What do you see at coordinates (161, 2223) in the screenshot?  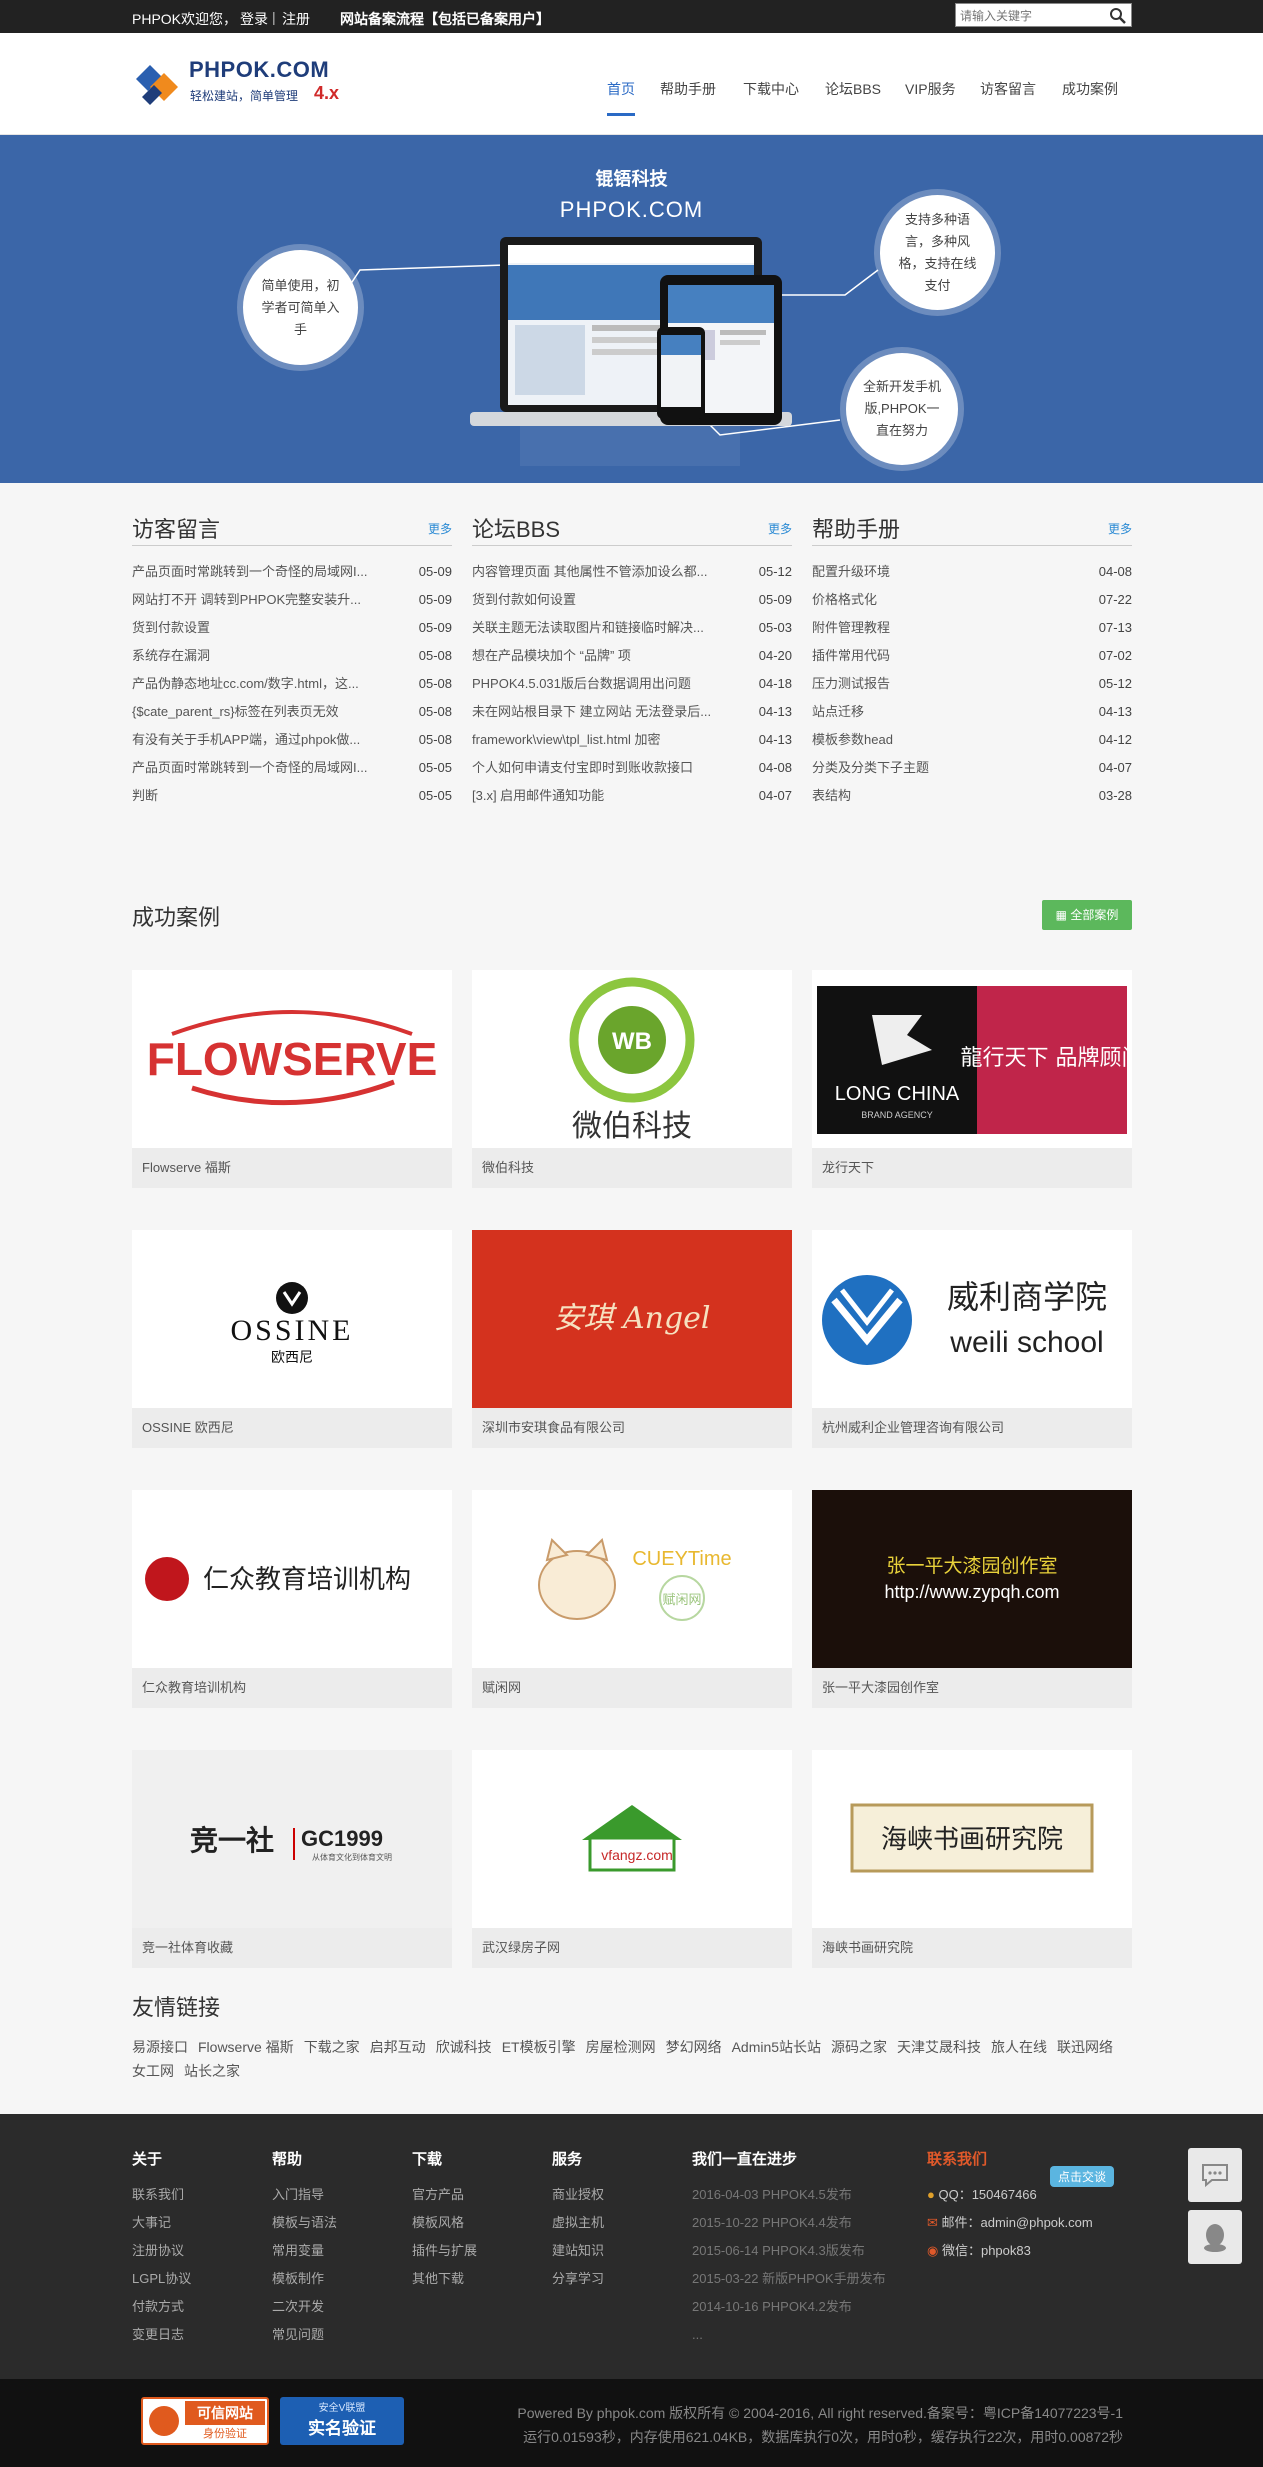 I see `footer-about-link: 大事记` at bounding box center [161, 2223].